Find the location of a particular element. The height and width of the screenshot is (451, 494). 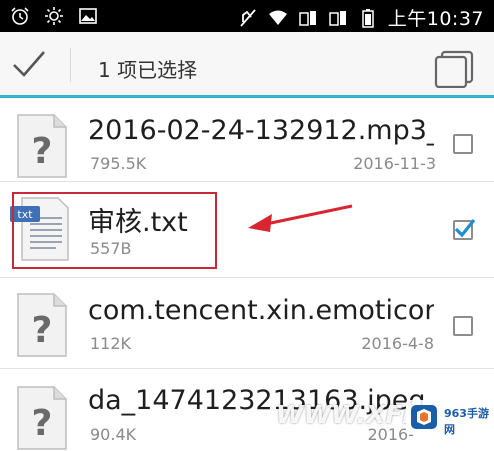

brightness-icon is located at coordinates (54, 16).